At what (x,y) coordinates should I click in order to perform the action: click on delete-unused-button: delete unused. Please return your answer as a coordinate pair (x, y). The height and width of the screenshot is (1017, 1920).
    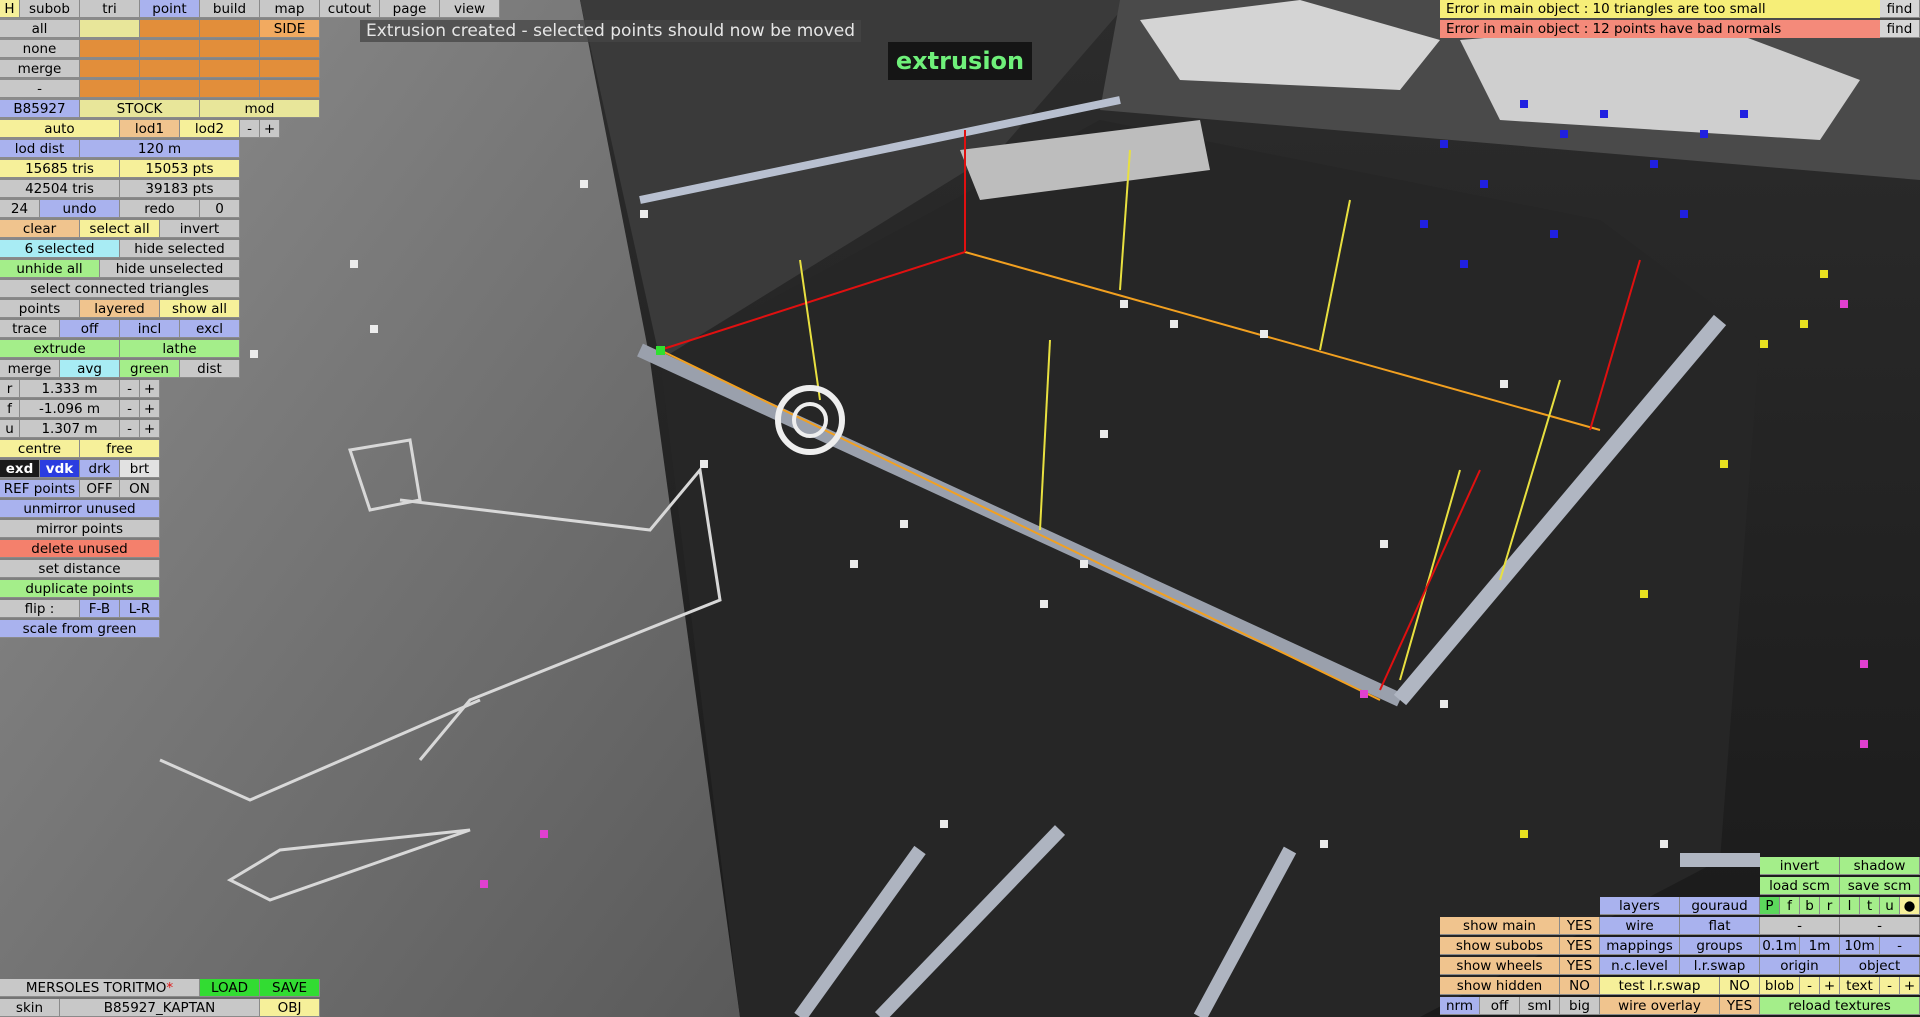
    Looking at the image, I should click on (80, 549).